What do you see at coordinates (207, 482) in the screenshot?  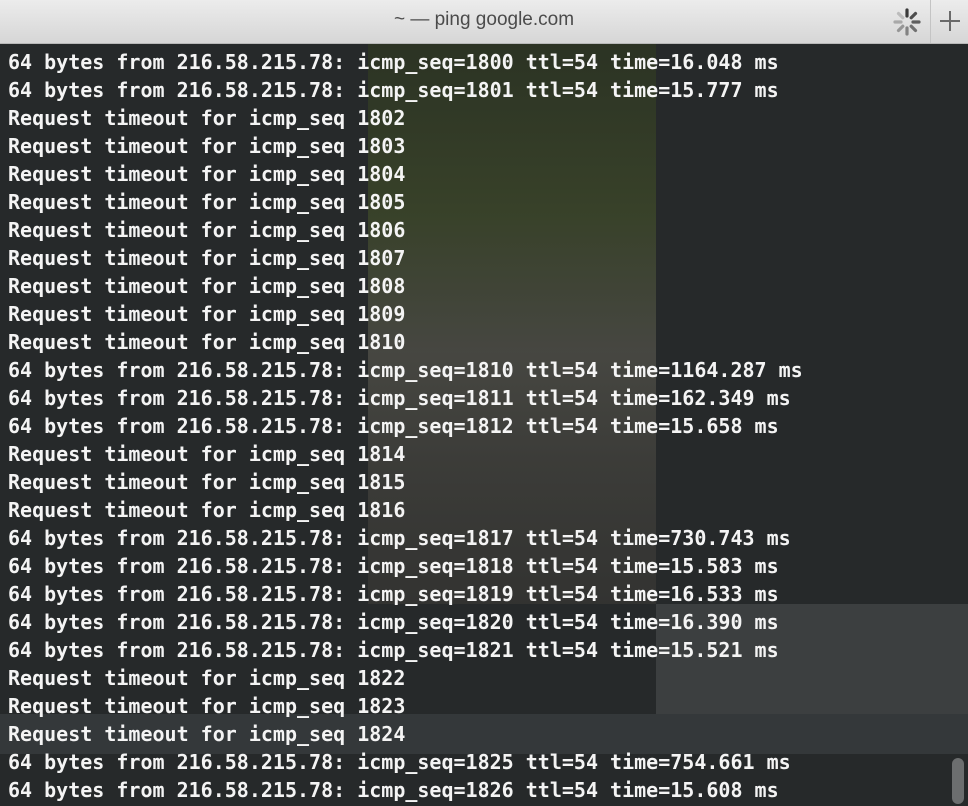 I see `terminal-line: Request timeout for icmp_seq 1815` at bounding box center [207, 482].